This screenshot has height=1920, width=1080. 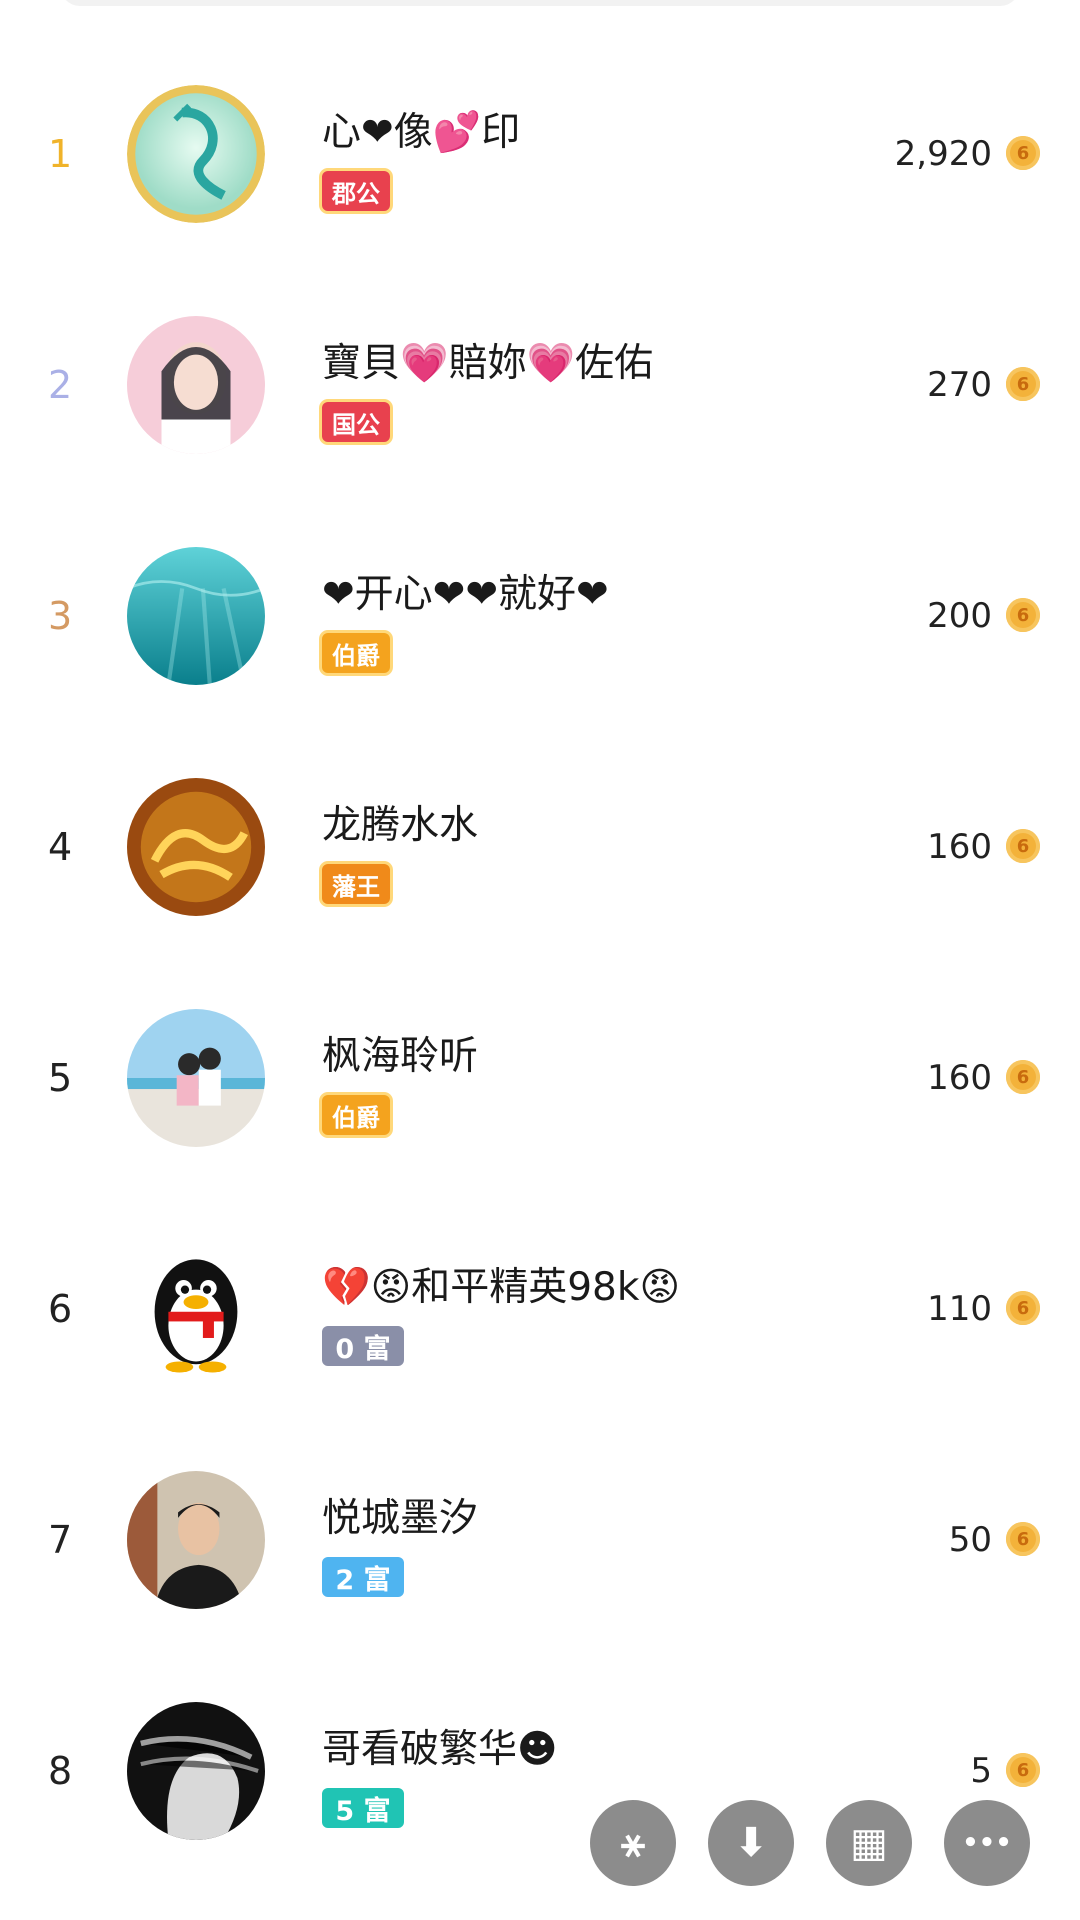 I want to click on grid-button: ▦, so click(x=869, y=1843).